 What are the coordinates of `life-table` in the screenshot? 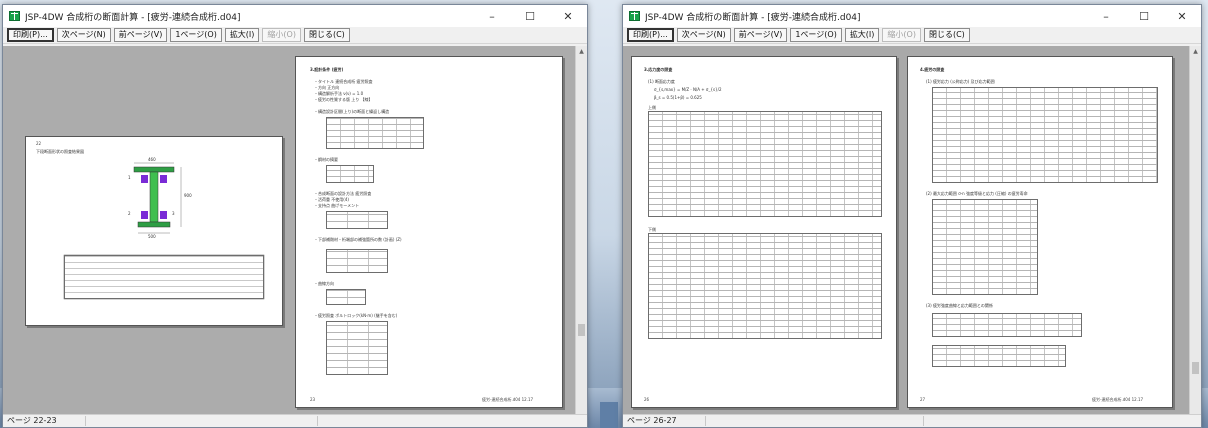 It's located at (999, 356).